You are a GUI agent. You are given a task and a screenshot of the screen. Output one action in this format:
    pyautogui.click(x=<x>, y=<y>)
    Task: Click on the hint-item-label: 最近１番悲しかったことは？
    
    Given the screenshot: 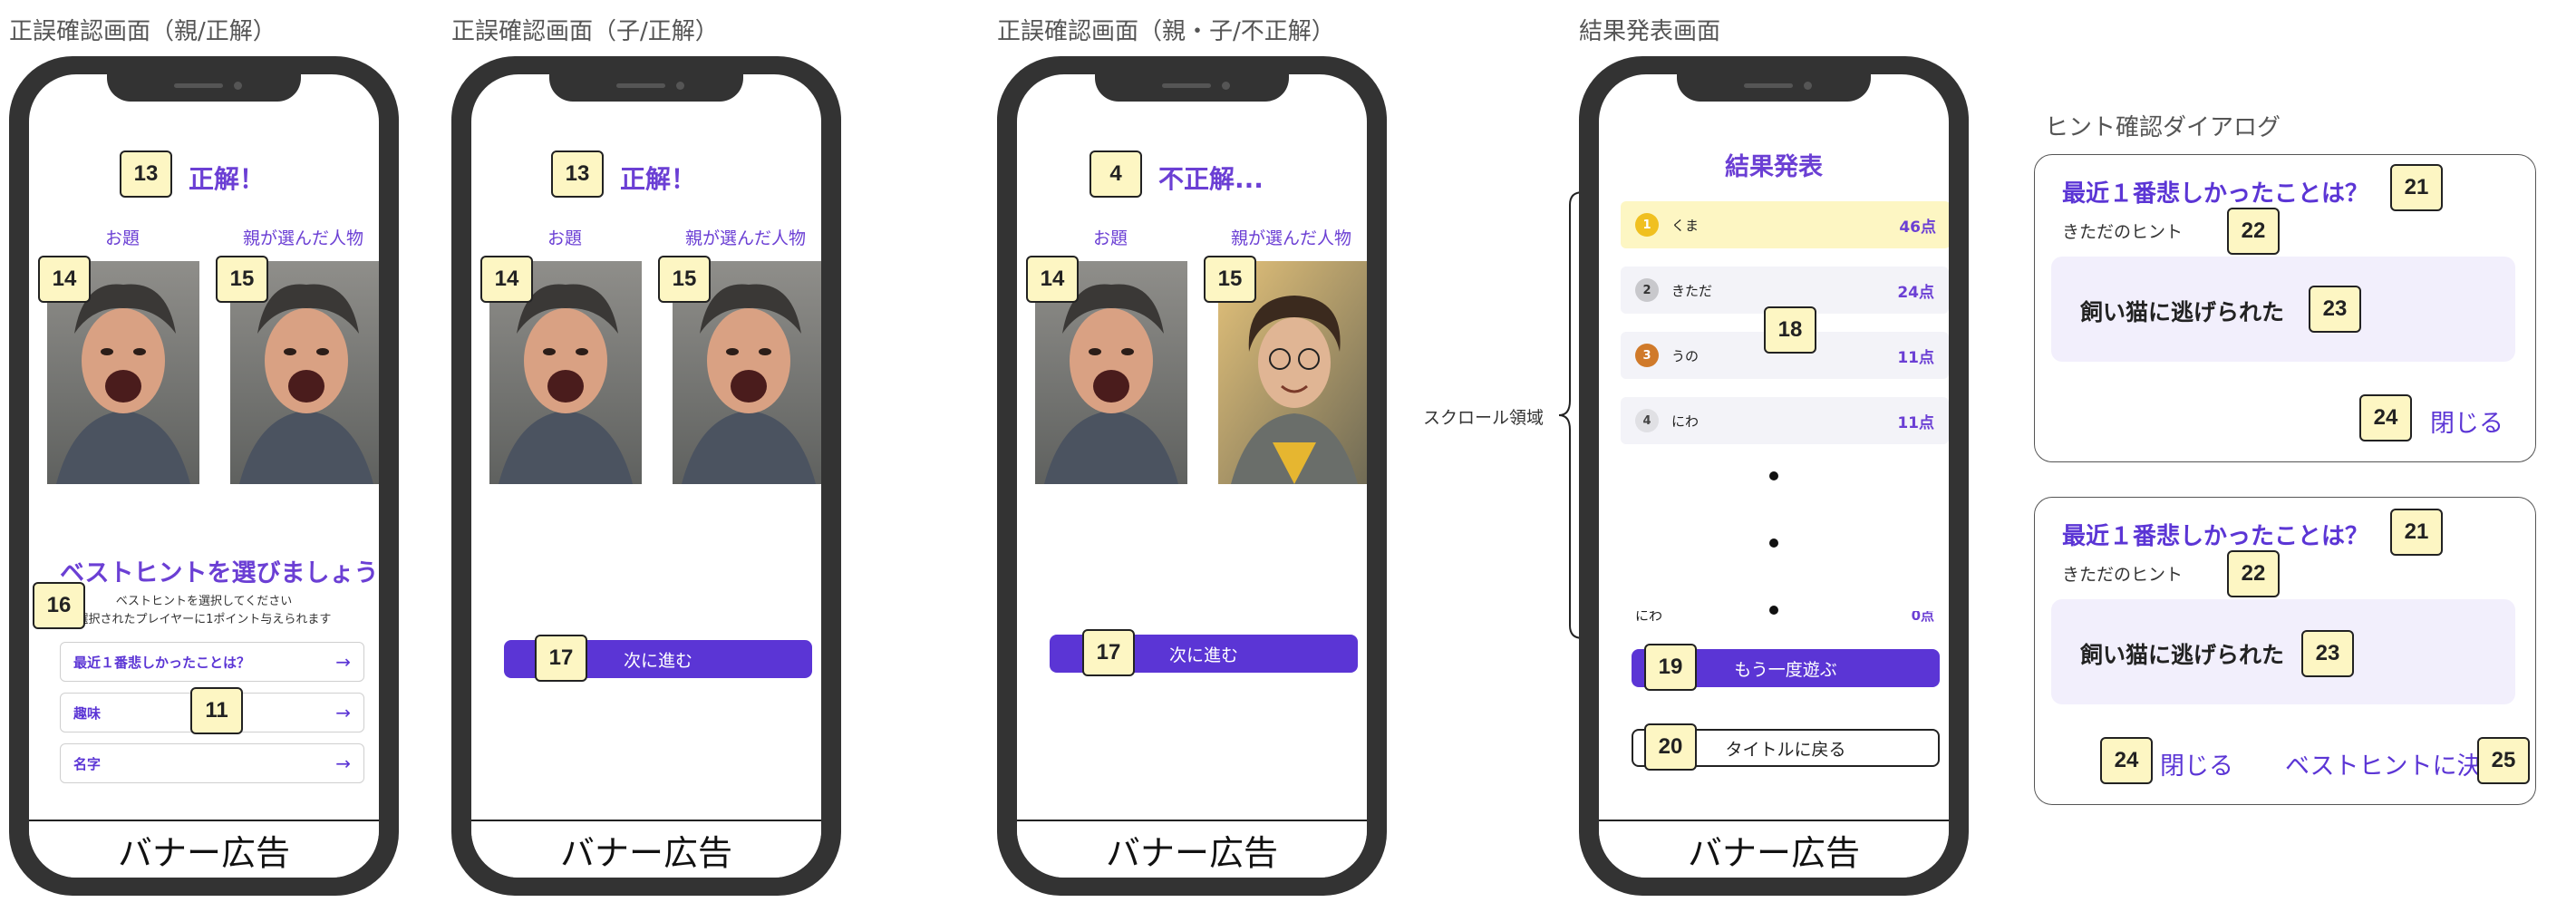 What is the action you would take?
    pyautogui.click(x=162, y=663)
    